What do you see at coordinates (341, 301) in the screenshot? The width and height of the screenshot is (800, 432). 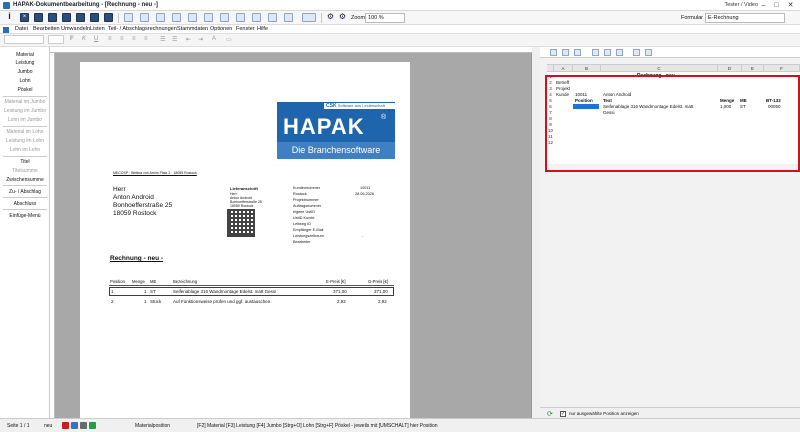 I see `row2-epreis: 2,92` at bounding box center [341, 301].